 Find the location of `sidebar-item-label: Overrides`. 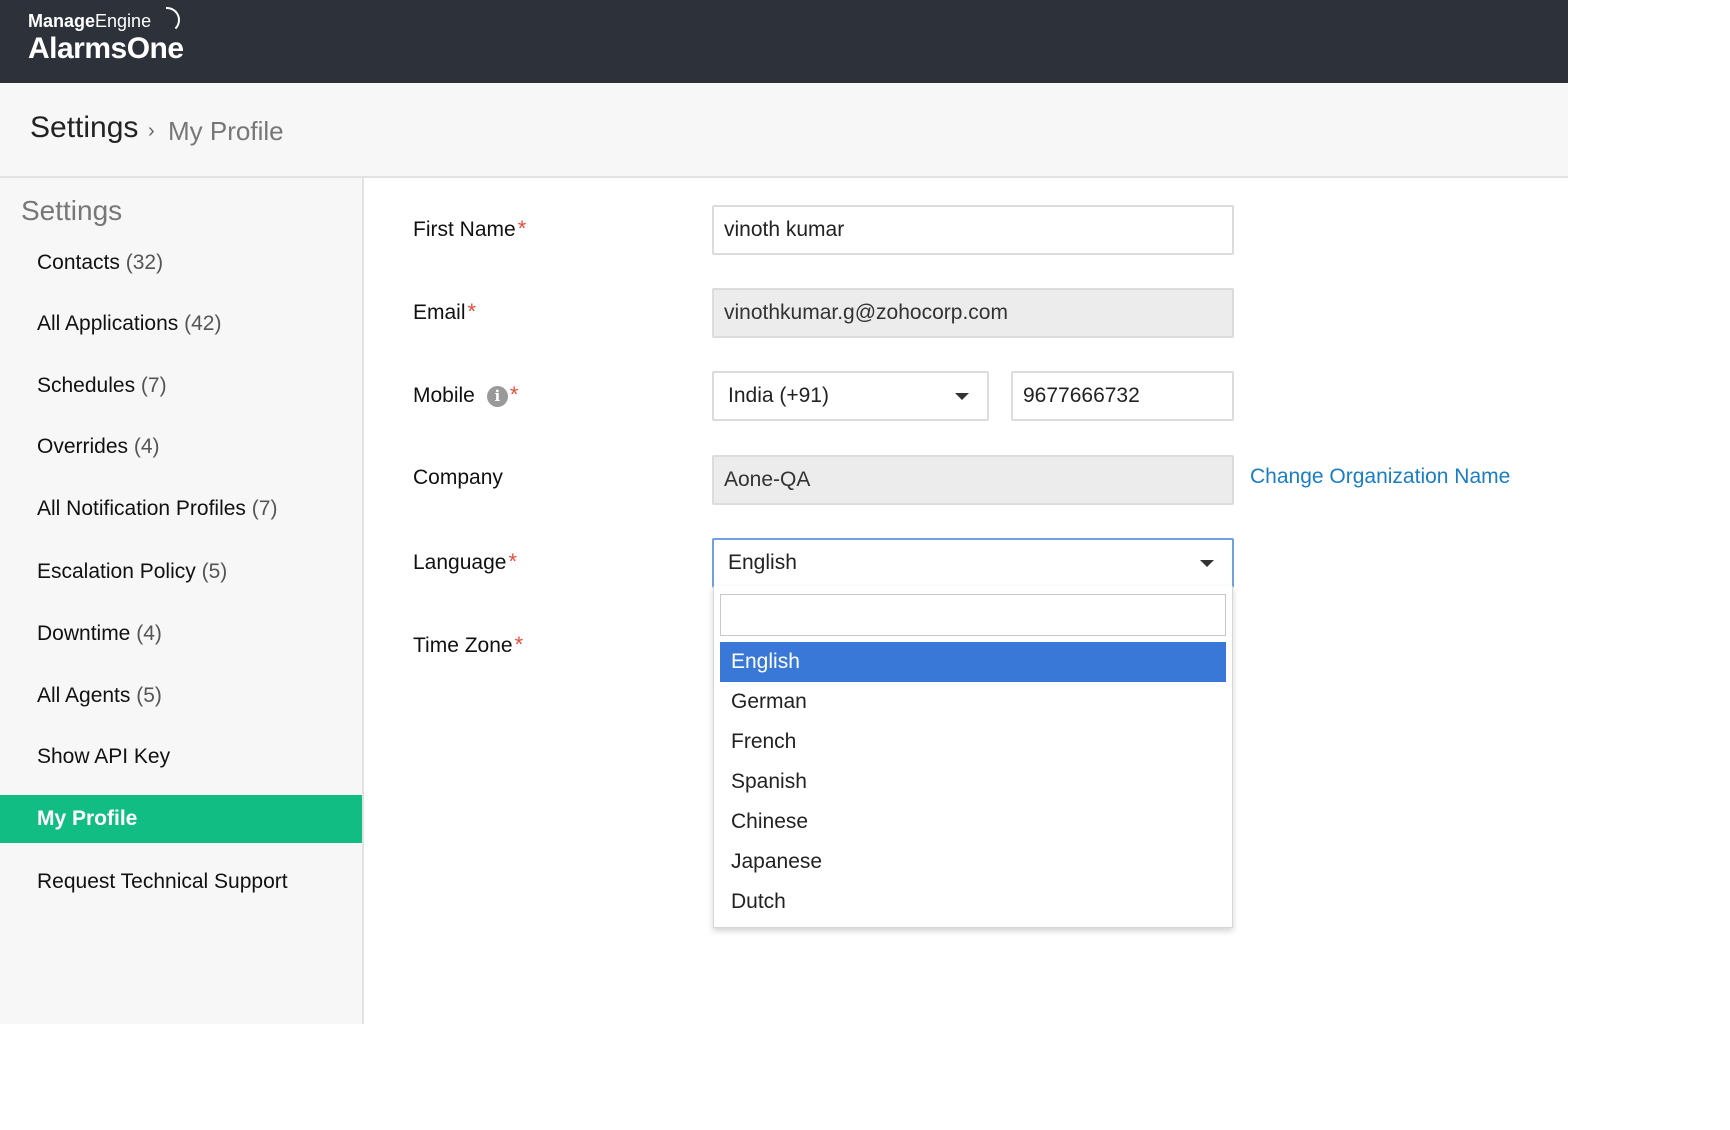

sidebar-item-label: Overrides is located at coordinates (83, 446).